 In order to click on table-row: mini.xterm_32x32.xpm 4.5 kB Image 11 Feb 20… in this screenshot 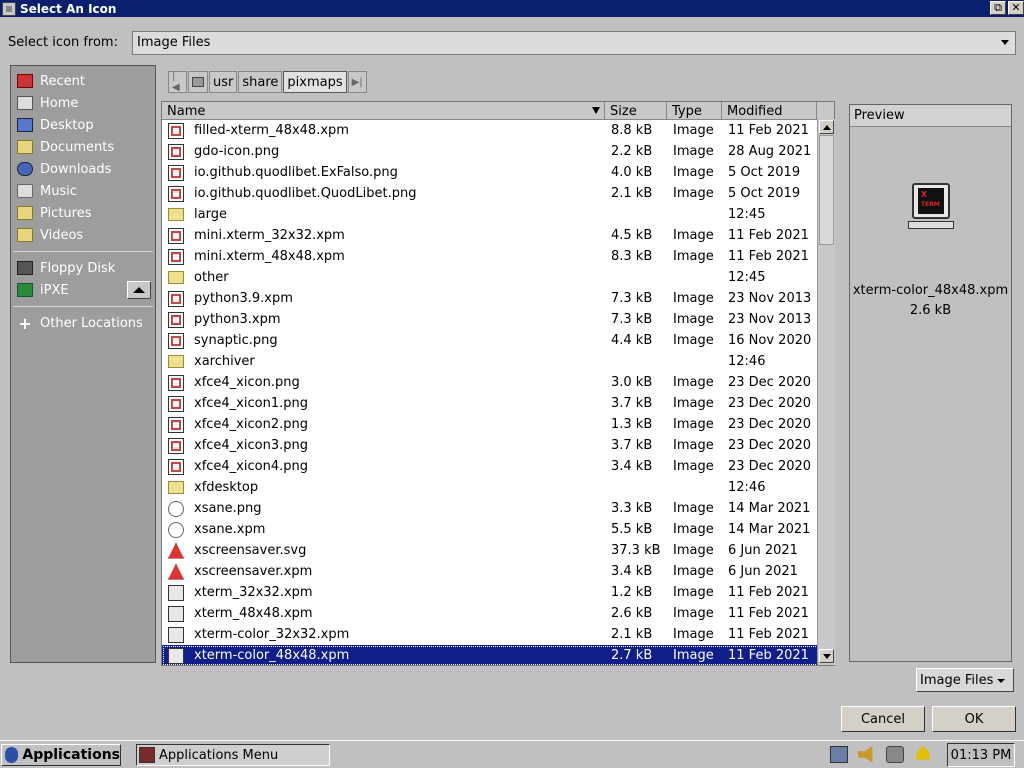, I will do `click(490, 235)`.